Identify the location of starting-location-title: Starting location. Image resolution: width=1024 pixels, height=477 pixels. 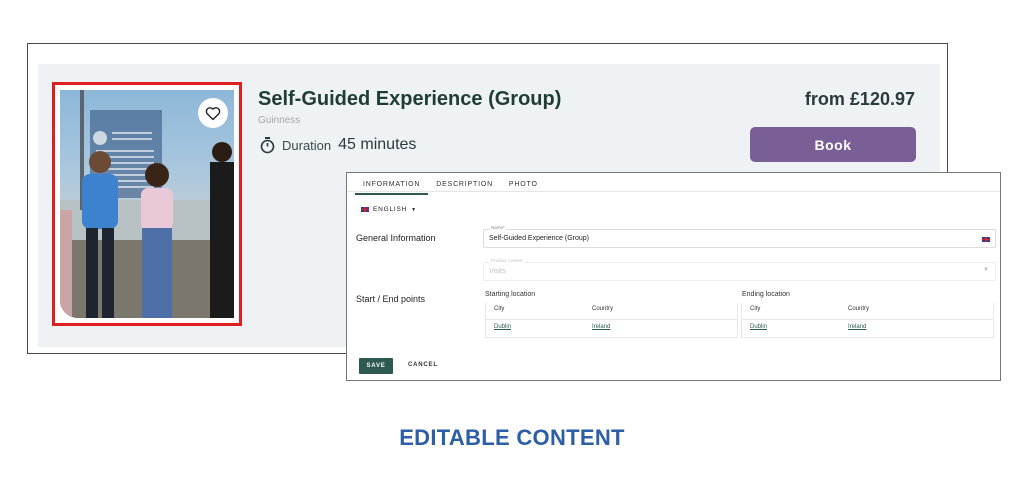
(510, 294).